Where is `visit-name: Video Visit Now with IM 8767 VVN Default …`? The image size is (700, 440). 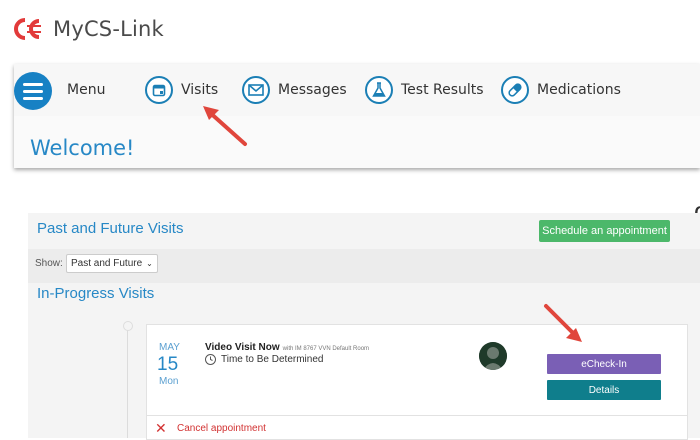
visit-name: Video Visit Now with IM 8767 VVN Default … is located at coordinates (287, 347).